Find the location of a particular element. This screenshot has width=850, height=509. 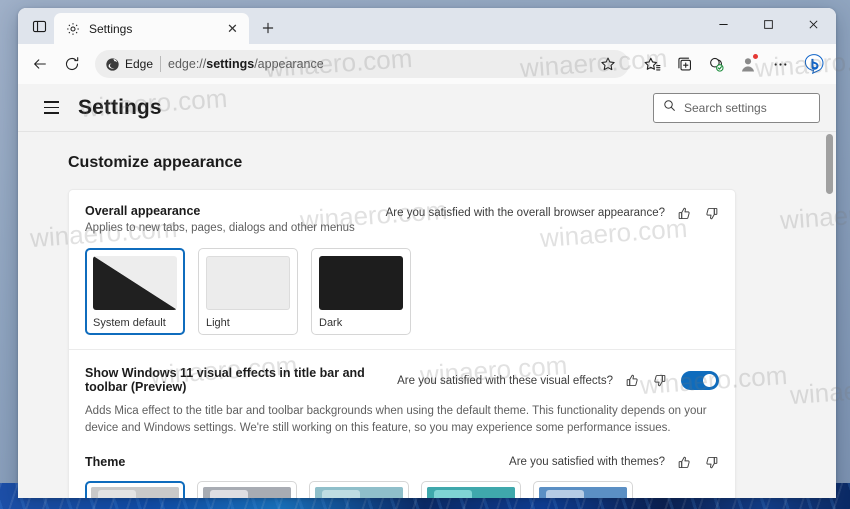

theme-card-gray-theme is located at coordinates (247, 489).